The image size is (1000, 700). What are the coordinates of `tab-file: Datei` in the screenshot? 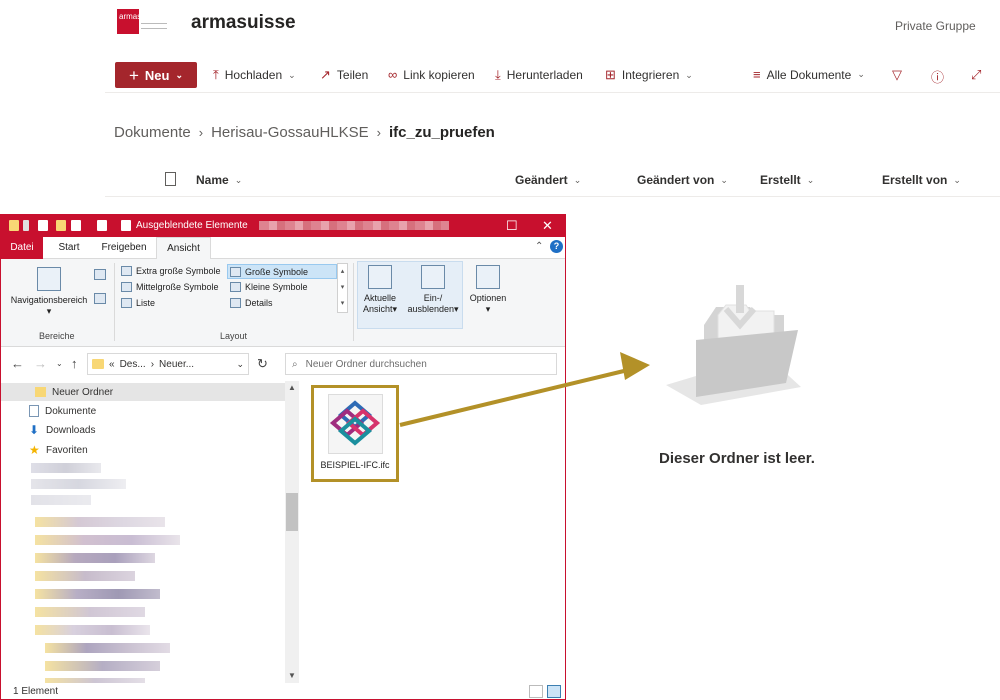 It's located at (22, 248).